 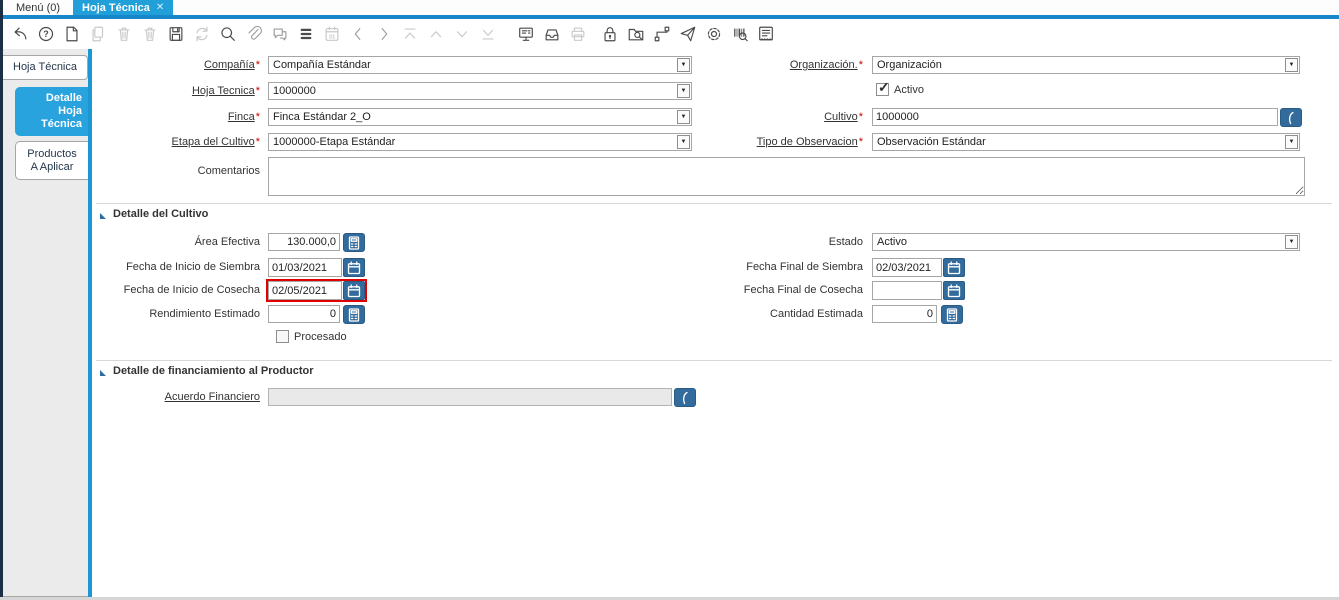 I want to click on fecha-inicio-siembra-field, so click(x=316, y=267).